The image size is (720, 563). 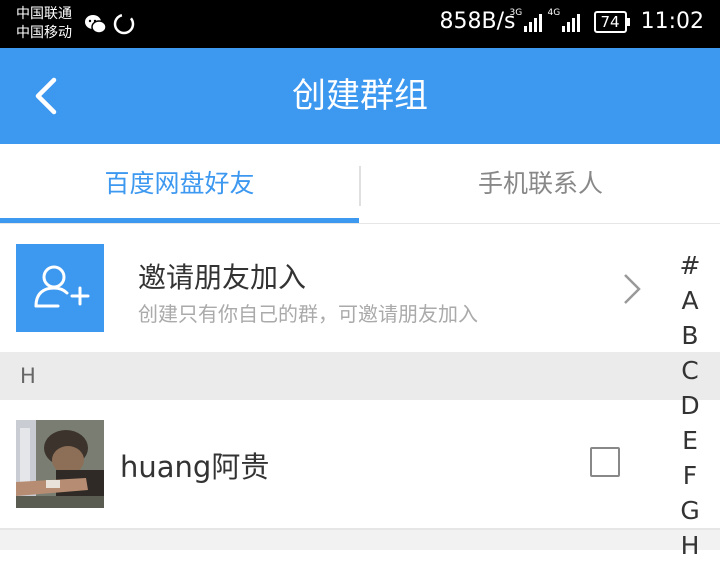 I want to click on signal-3g-icon: 3G, so click(x=526, y=20).